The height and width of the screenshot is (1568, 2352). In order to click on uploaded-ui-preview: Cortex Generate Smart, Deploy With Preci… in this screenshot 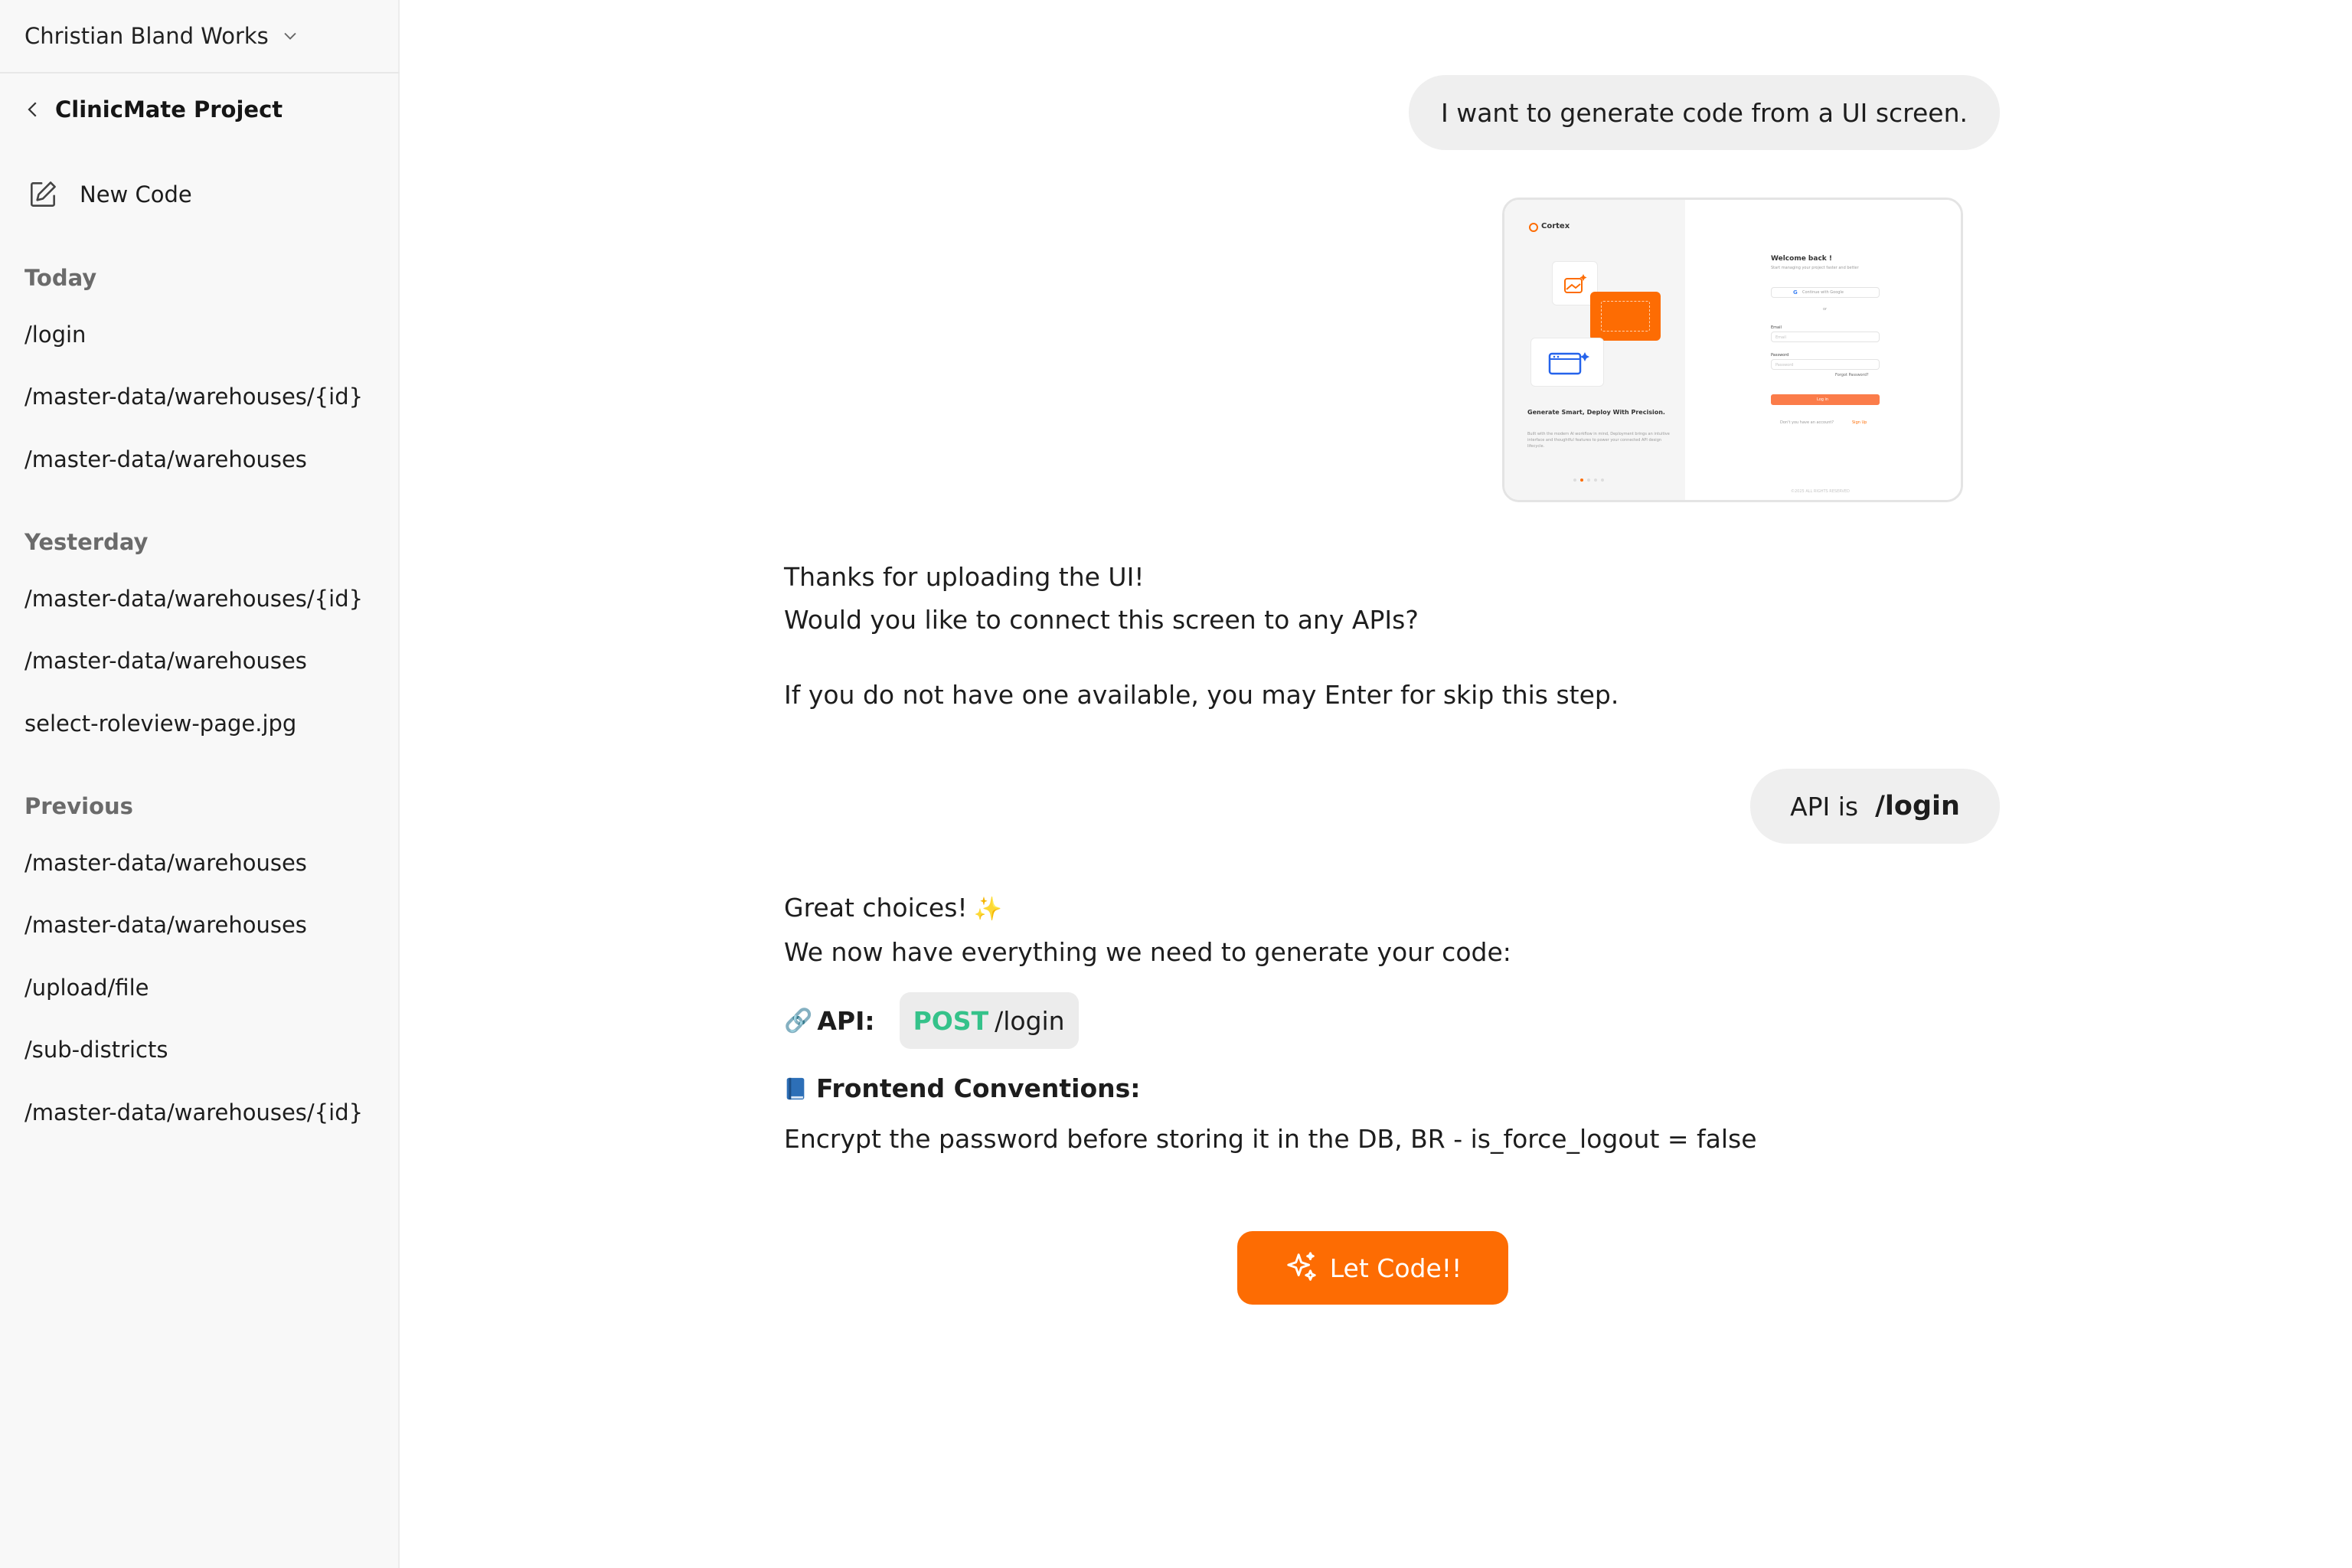, I will do `click(1732, 350)`.